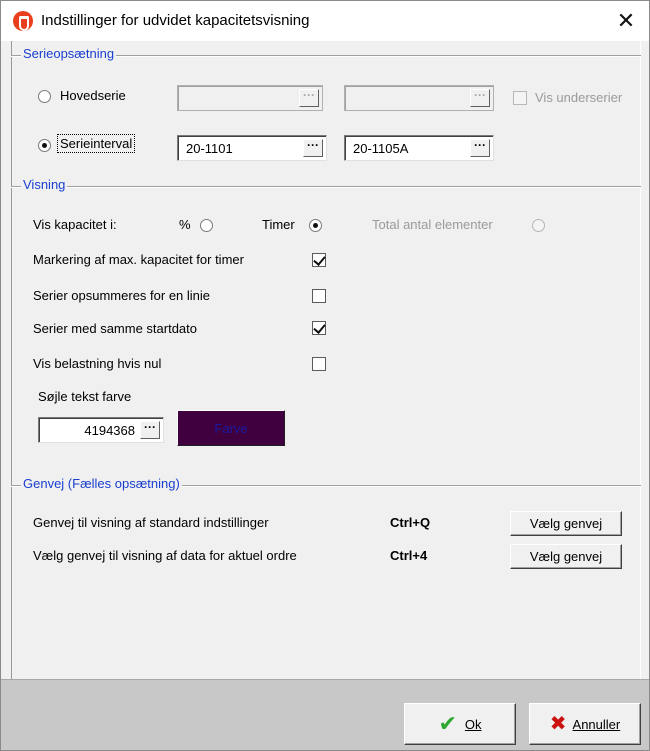  Describe the element at coordinates (122, 295) in the screenshot. I see `opsummeres-label: Serier opsummeres for en linie` at that location.